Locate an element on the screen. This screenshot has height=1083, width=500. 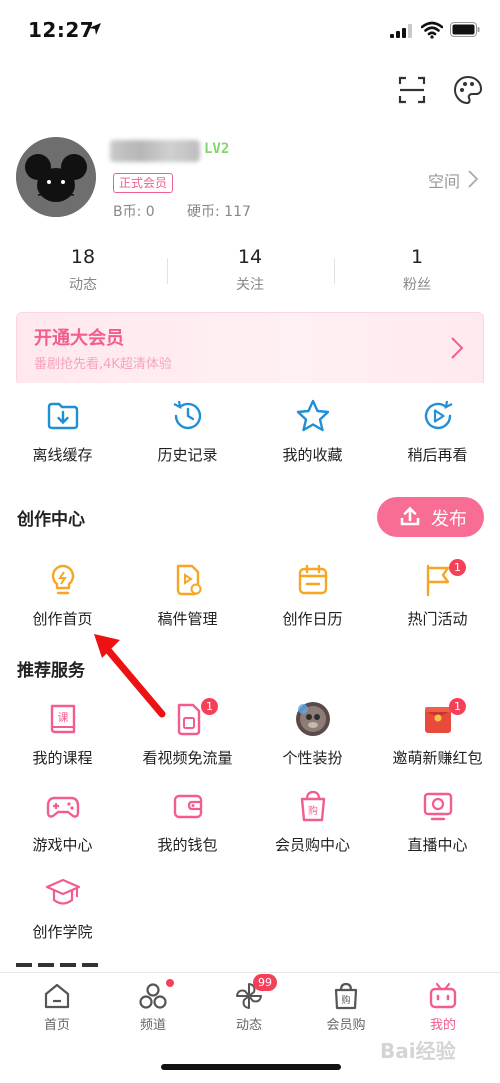
quick-favorites: 我的收藏 is located at coordinates (312, 431).